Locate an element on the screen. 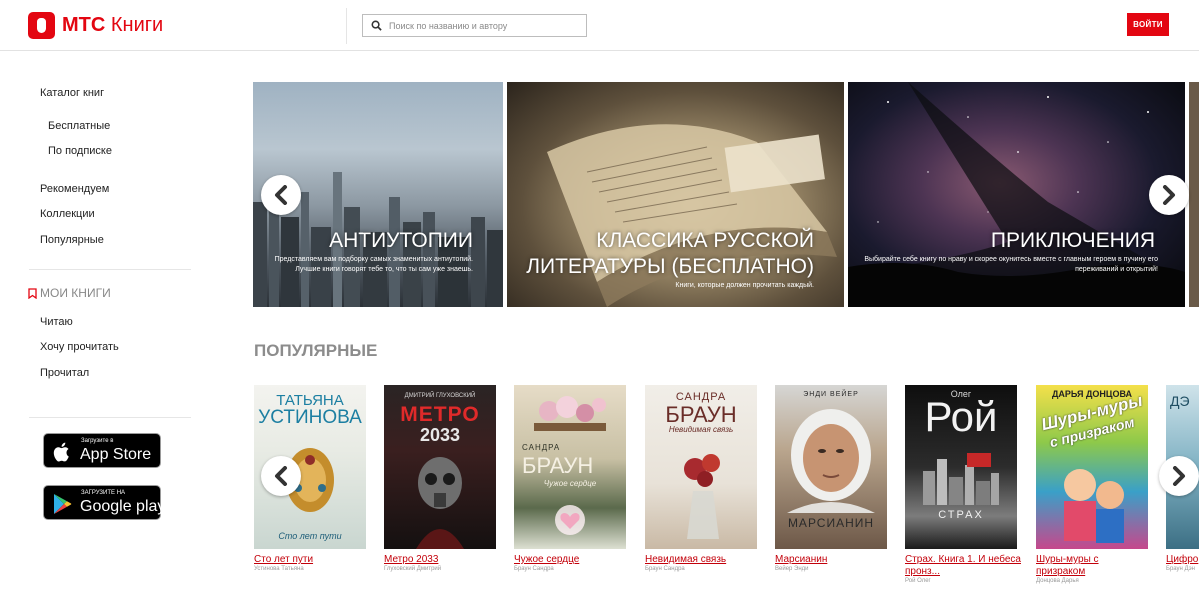 This screenshot has width=1199, height=595. carousel-prev-button is located at coordinates (281, 476).